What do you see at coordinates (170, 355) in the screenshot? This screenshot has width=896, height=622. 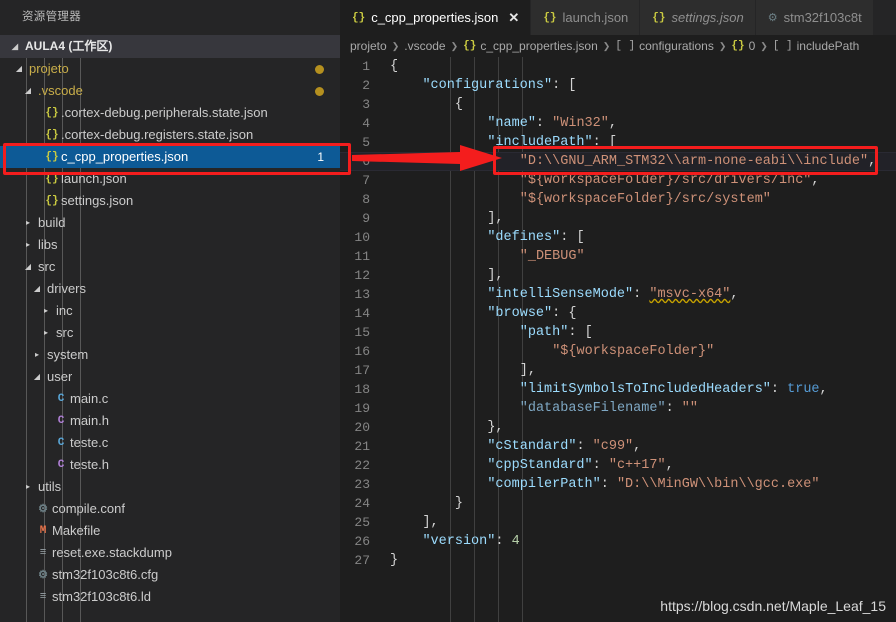 I see `tree-row: system` at bounding box center [170, 355].